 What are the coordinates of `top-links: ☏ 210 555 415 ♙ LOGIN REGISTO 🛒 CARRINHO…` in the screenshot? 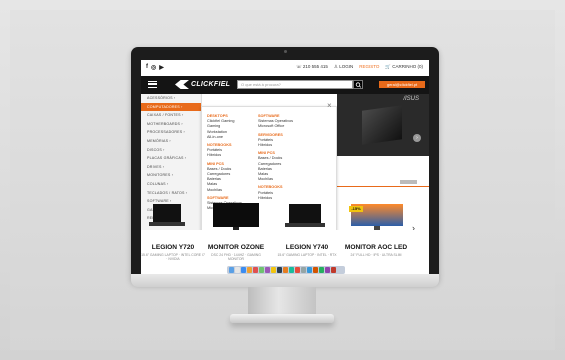 It's located at (359, 67).